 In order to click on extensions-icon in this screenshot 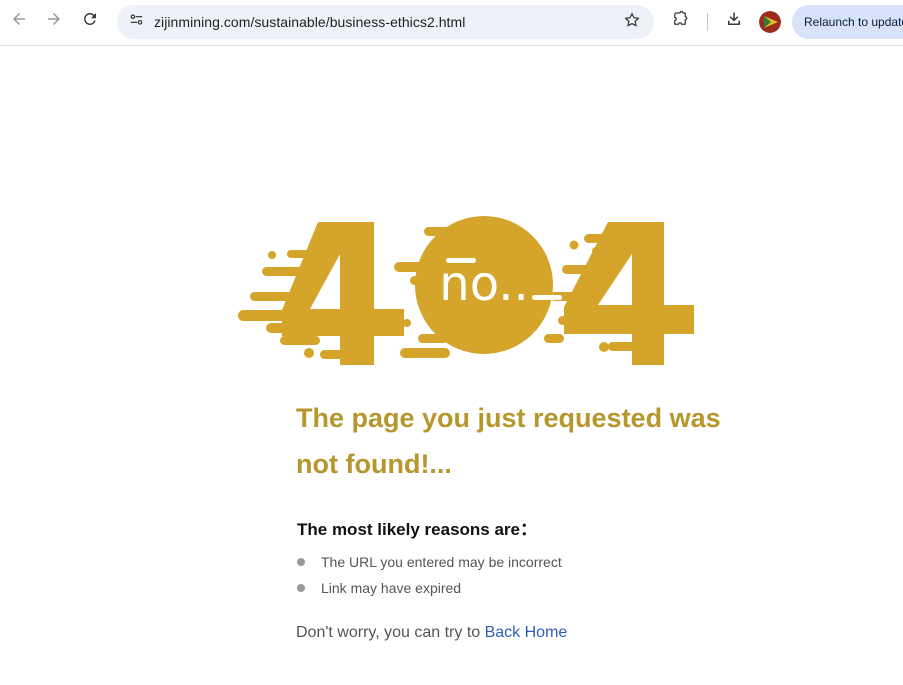, I will do `click(680, 21)`.